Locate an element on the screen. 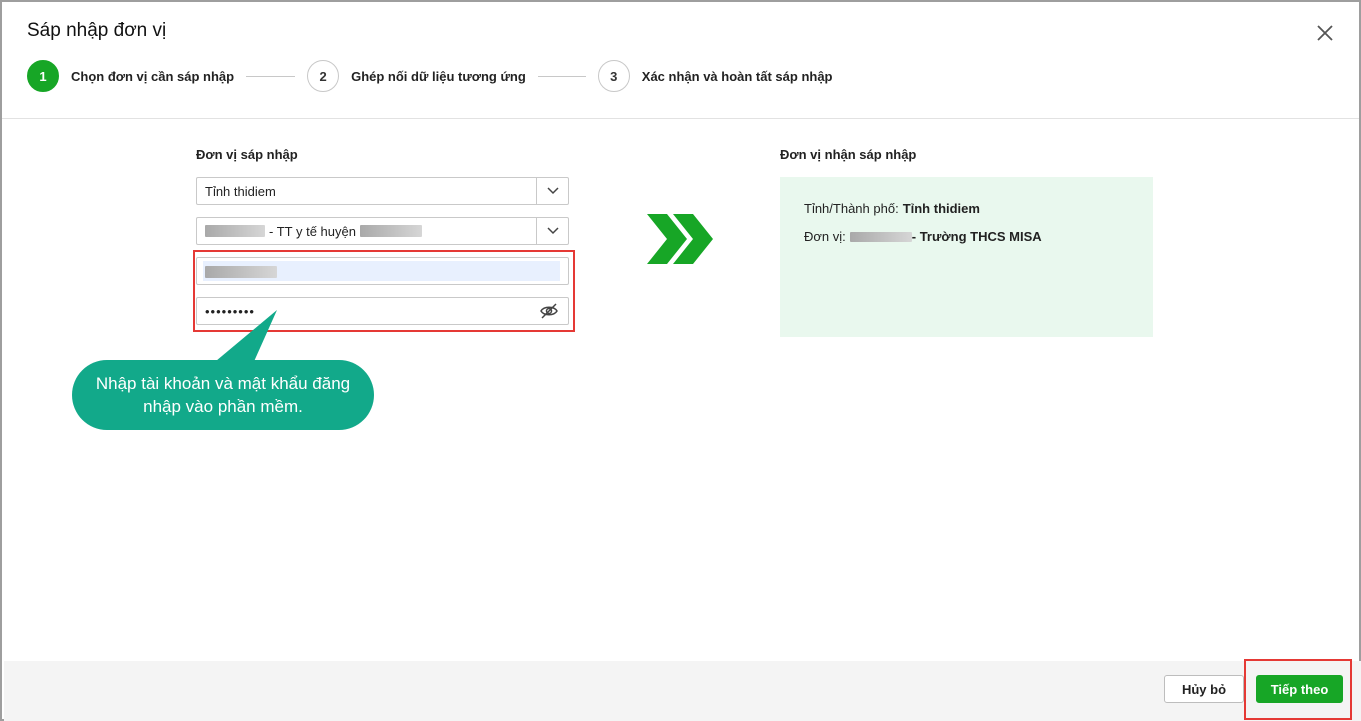 The height and width of the screenshot is (721, 1361). target-unit-row: Đơn vị: - Trường THCS MISA is located at coordinates (978, 243).